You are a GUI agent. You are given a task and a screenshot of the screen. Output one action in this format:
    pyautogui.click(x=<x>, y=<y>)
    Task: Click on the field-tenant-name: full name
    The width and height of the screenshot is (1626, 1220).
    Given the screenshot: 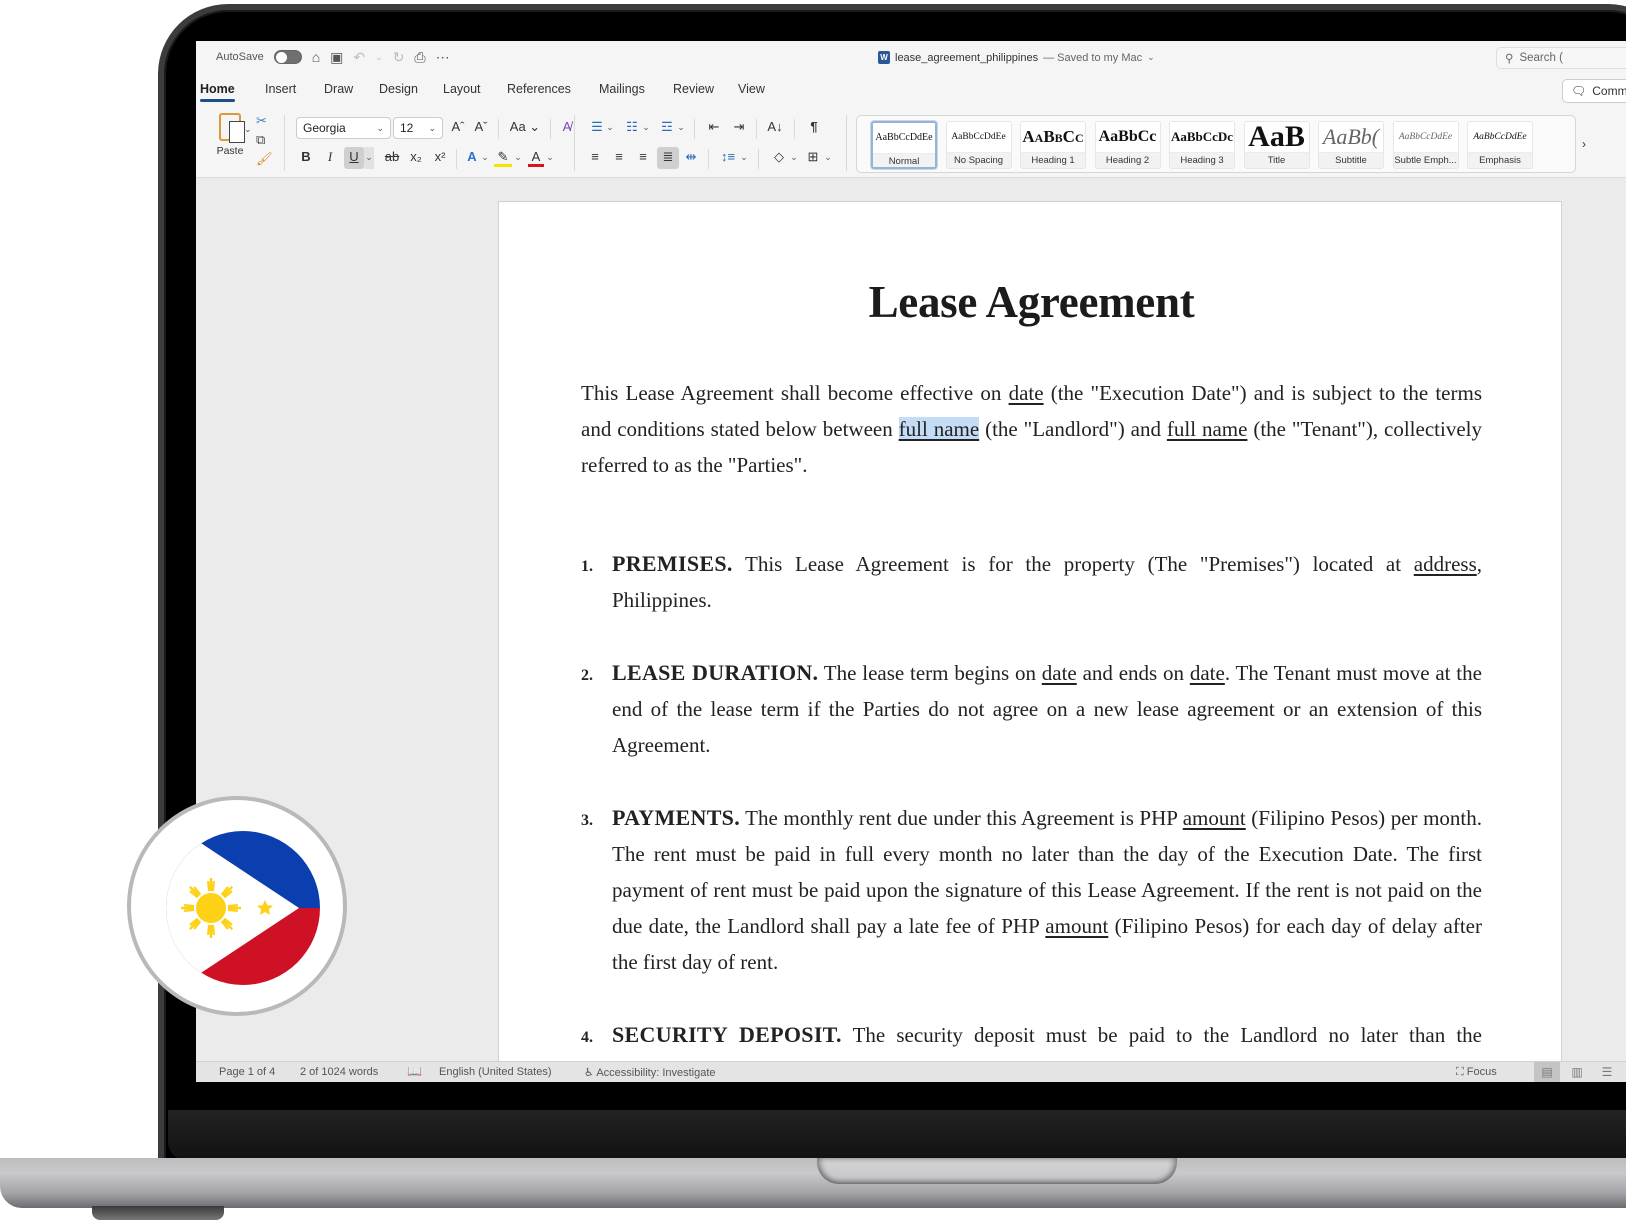 What is the action you would take?
    pyautogui.click(x=1207, y=429)
    